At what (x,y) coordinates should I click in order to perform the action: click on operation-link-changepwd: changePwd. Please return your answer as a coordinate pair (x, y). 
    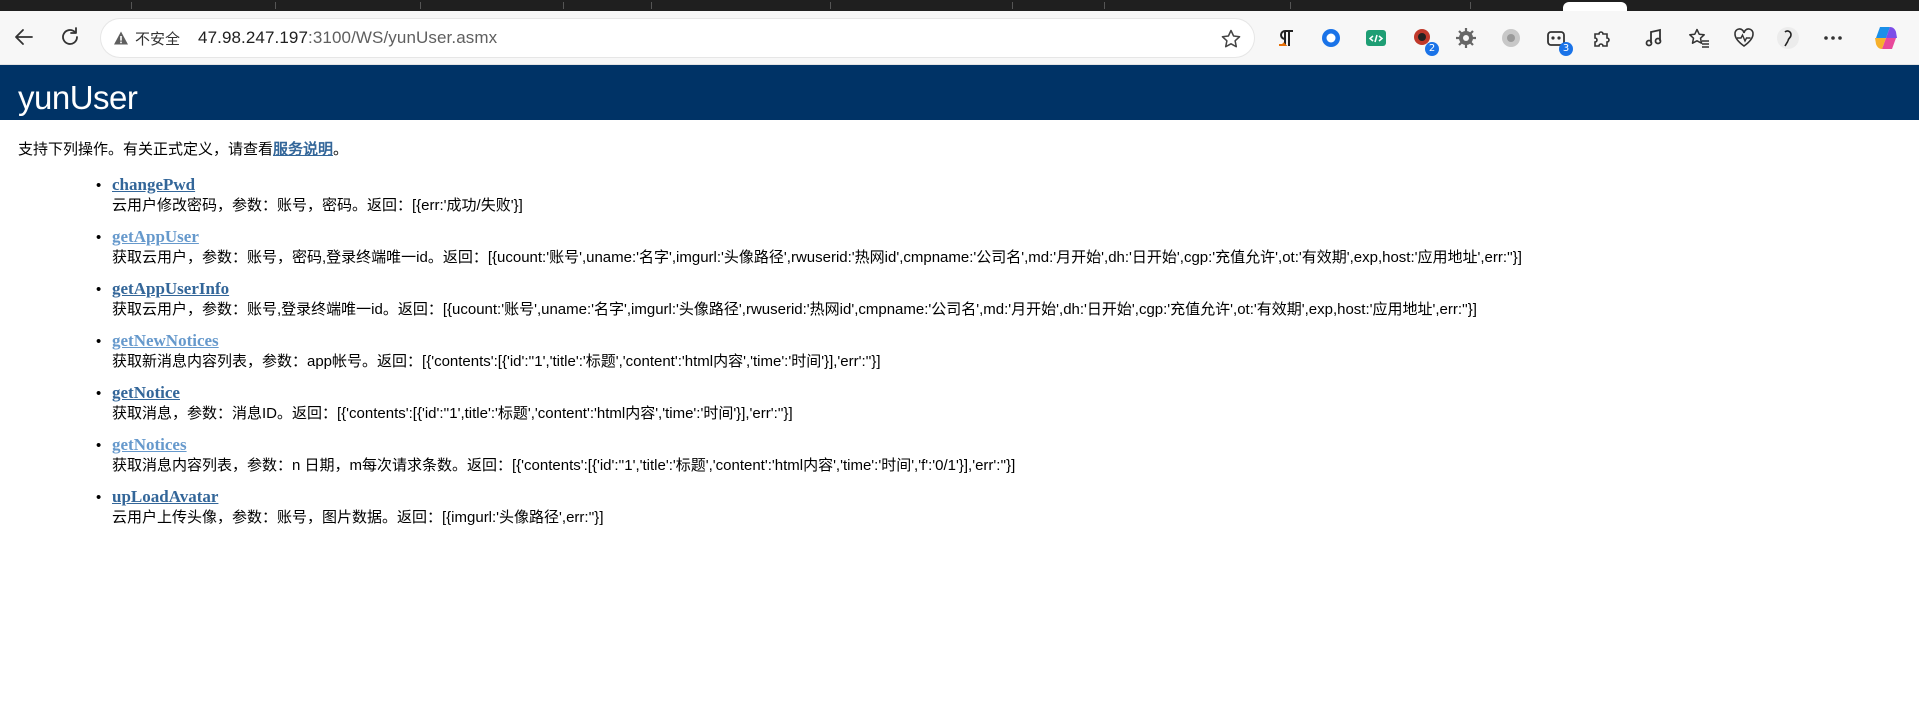
    Looking at the image, I should click on (153, 184).